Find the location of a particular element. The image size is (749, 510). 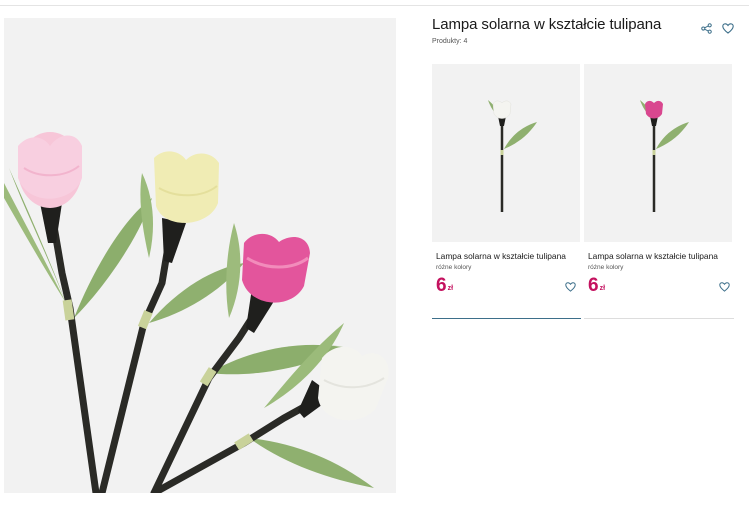

favorite-button is located at coordinates (728, 28).